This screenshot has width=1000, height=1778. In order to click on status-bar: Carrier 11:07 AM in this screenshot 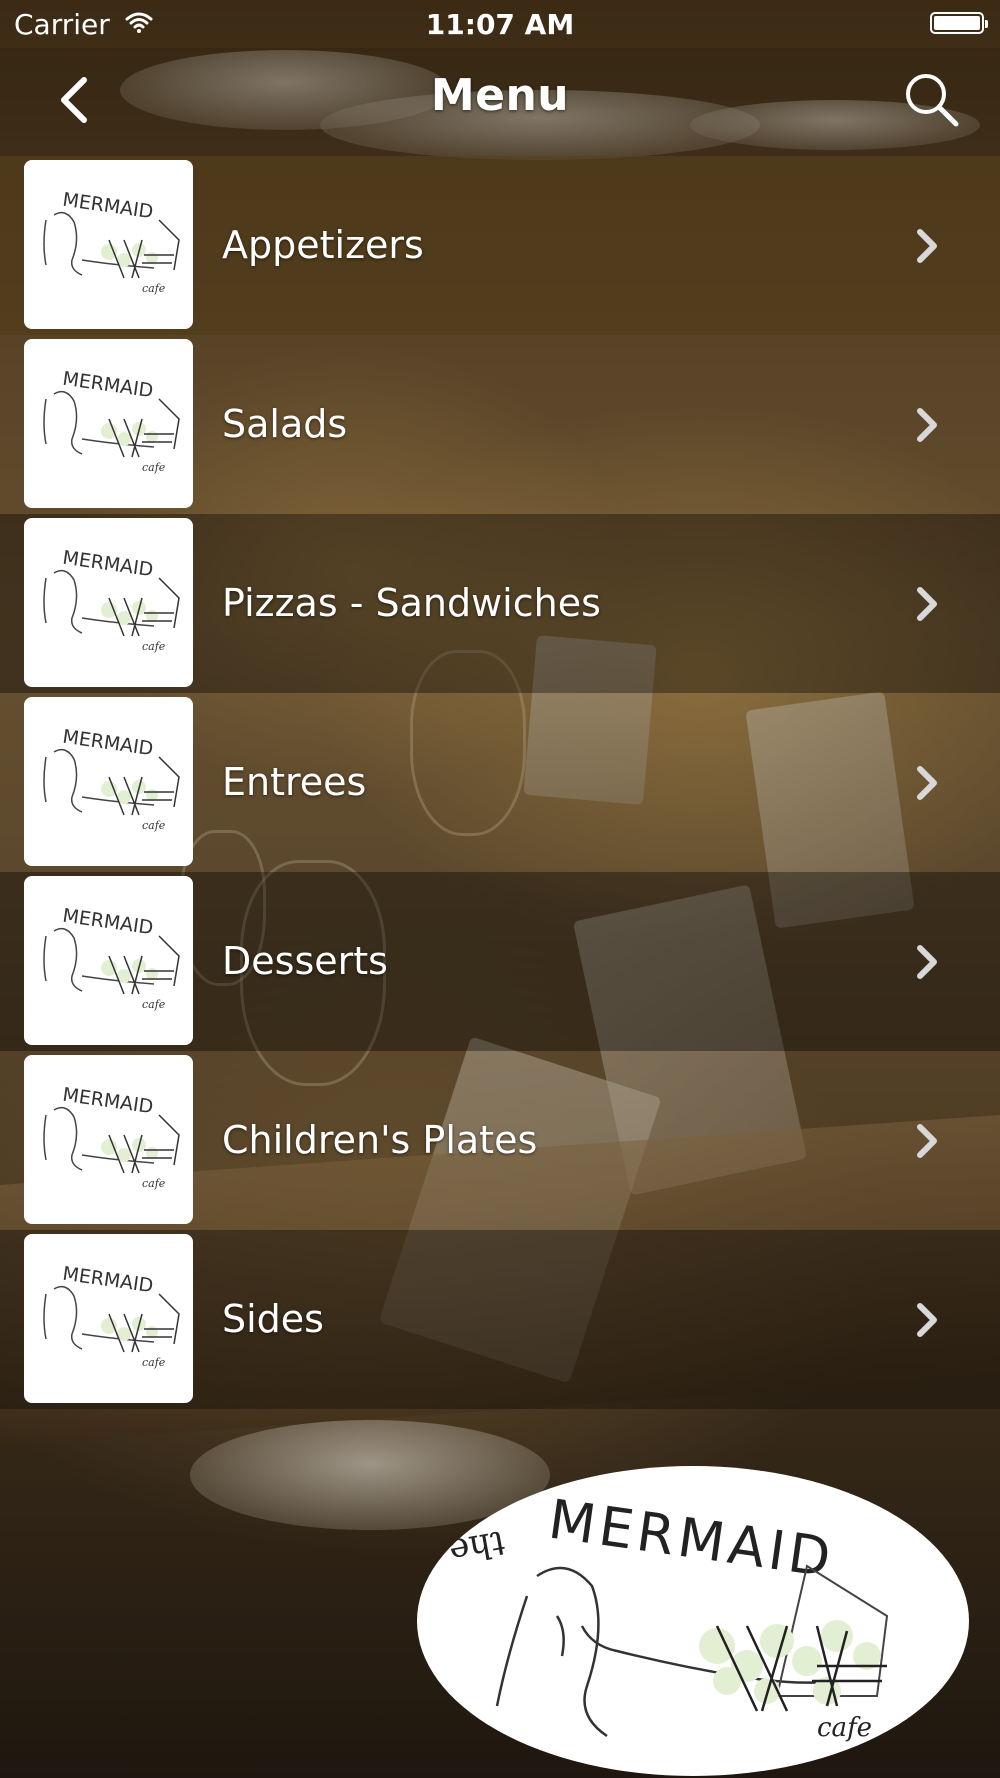, I will do `click(500, 24)`.